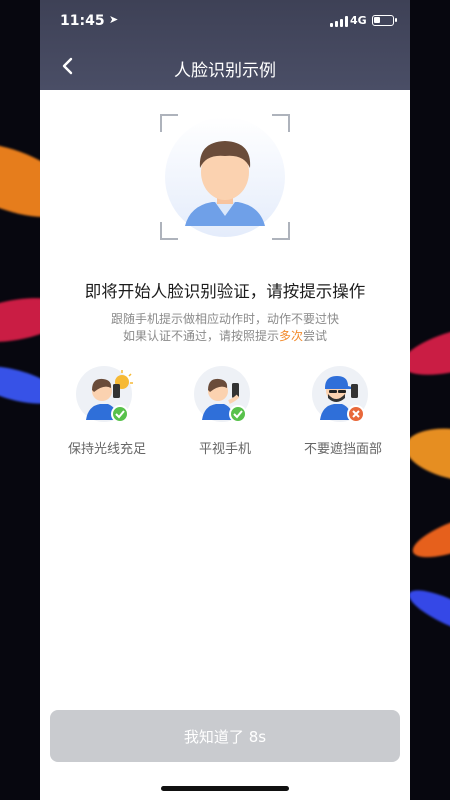  What do you see at coordinates (342, 449) in the screenshot?
I see `tip-label: 不要遮挡面部` at bounding box center [342, 449].